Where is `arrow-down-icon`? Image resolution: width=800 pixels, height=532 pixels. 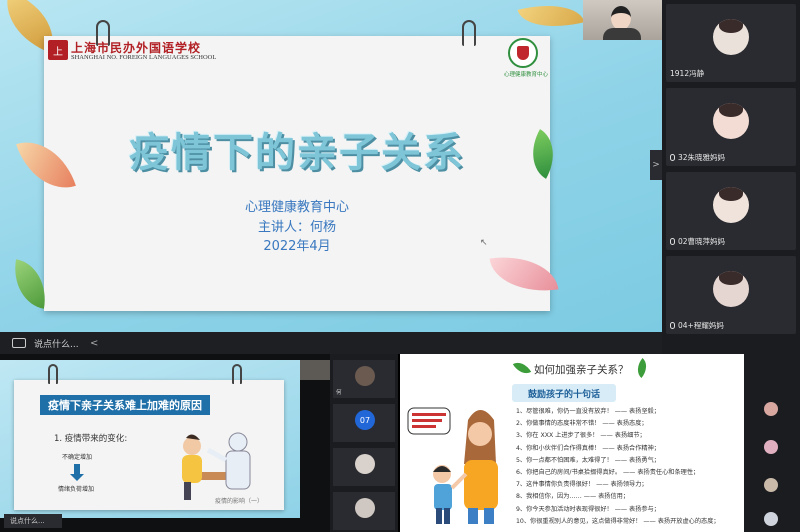 arrow-down-icon is located at coordinates (77, 472).